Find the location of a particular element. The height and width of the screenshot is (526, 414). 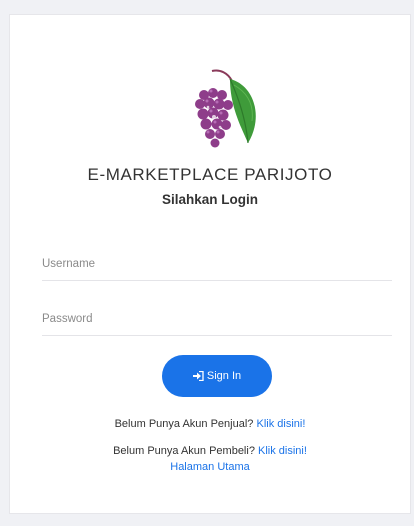

app-title: E-MARKETPLACE PARIJOTO is located at coordinates (210, 174).